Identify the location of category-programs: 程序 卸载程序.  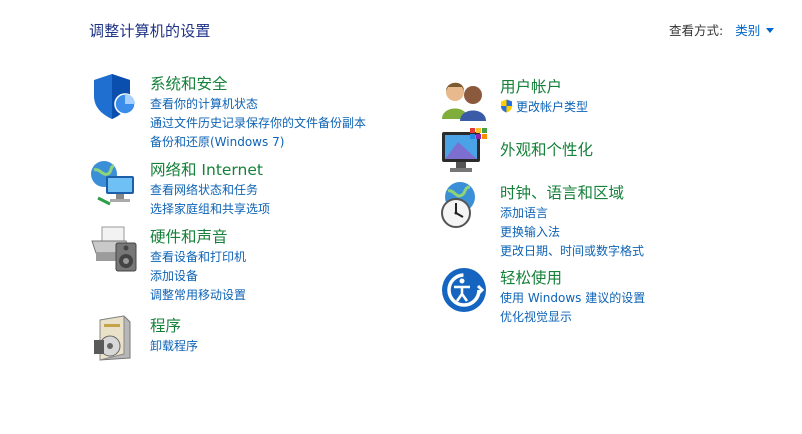
(240, 339).